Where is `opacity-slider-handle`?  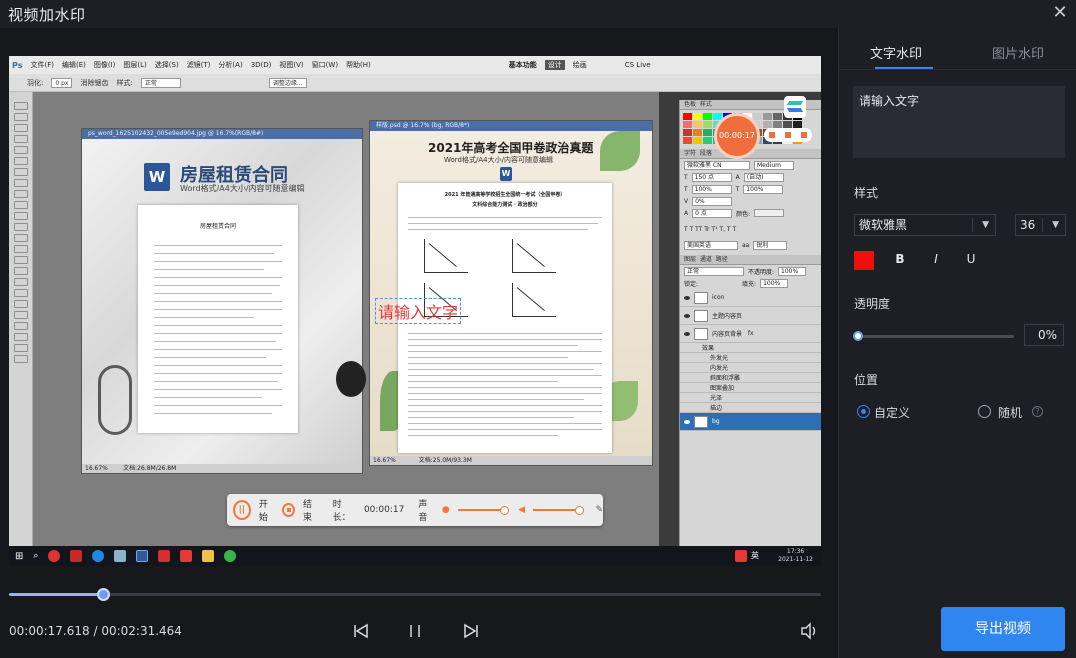
opacity-slider-handle is located at coordinates (858, 336).